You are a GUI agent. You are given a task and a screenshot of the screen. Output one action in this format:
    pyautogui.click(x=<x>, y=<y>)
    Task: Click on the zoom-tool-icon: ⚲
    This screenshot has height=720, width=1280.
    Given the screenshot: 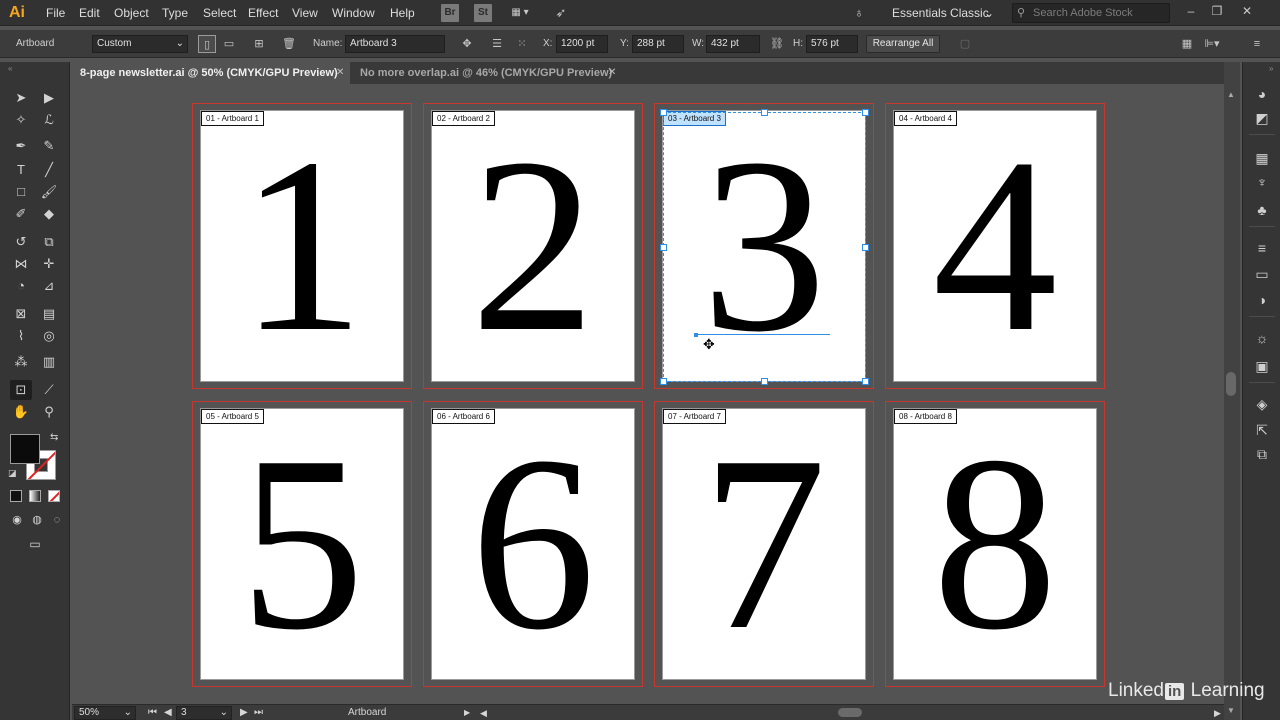 What is the action you would take?
    pyautogui.click(x=49, y=412)
    